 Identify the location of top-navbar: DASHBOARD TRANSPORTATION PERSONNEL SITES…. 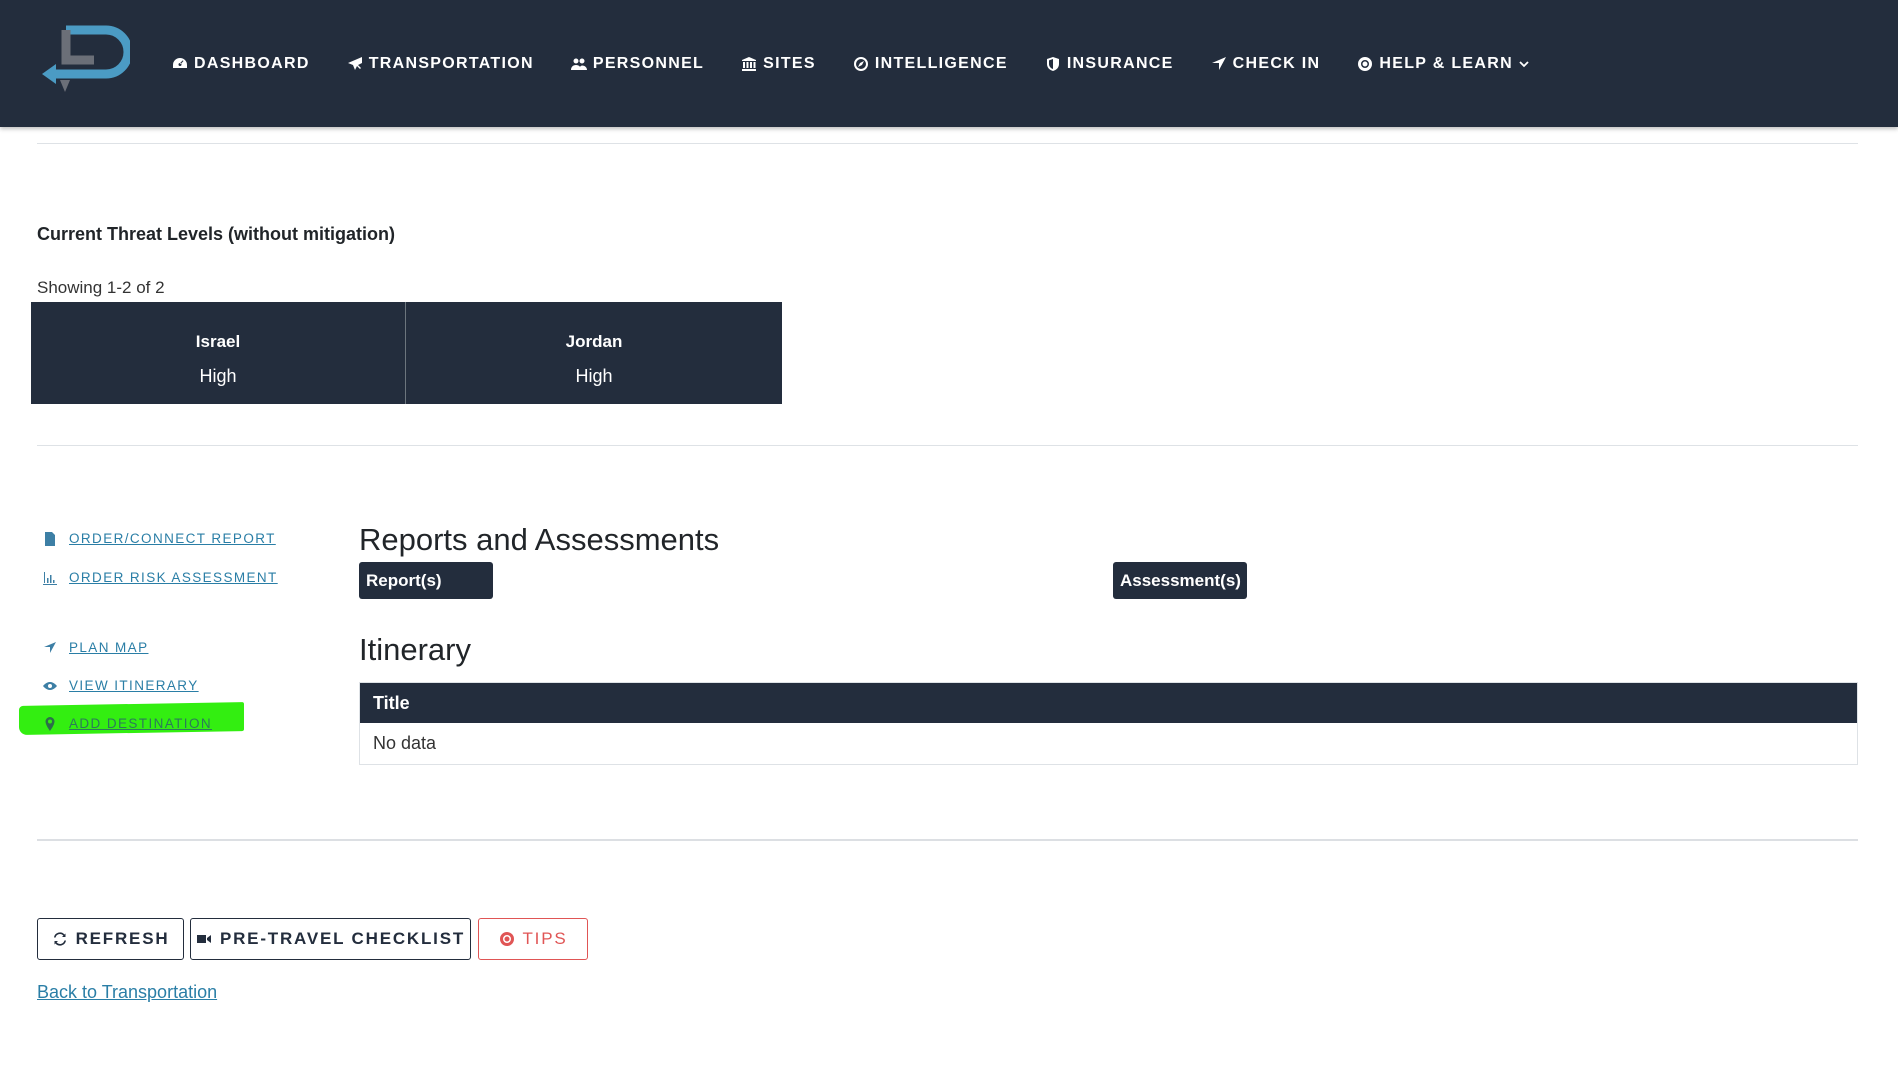
(949, 63).